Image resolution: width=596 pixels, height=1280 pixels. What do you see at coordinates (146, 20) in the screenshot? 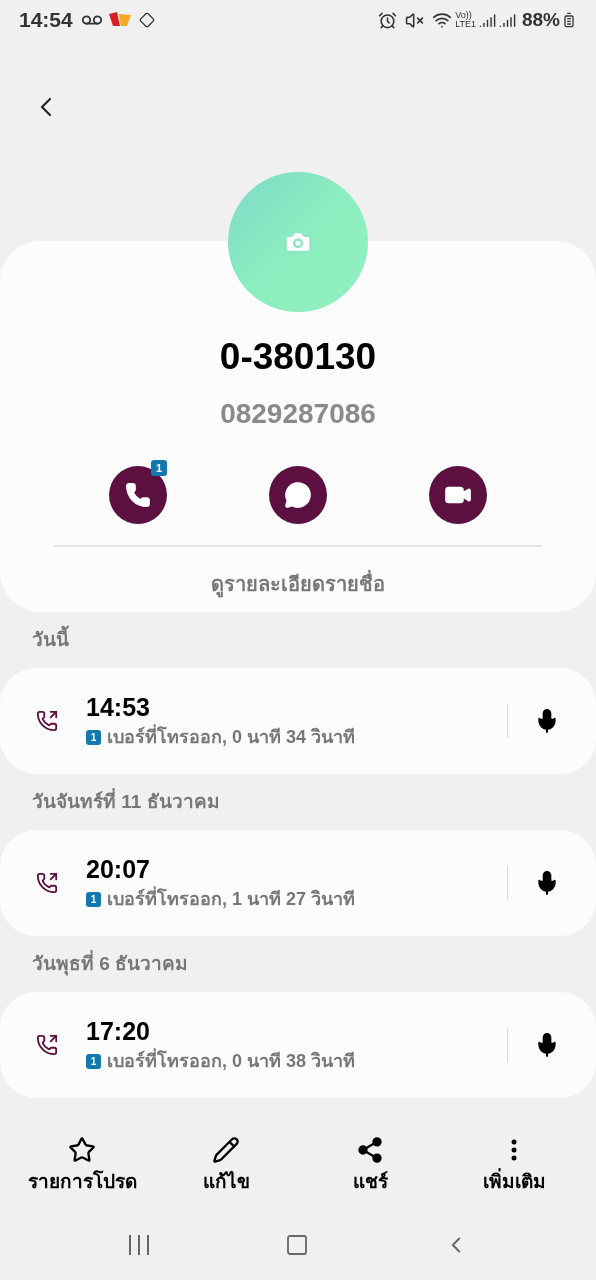
I see `diamond-icon` at bounding box center [146, 20].